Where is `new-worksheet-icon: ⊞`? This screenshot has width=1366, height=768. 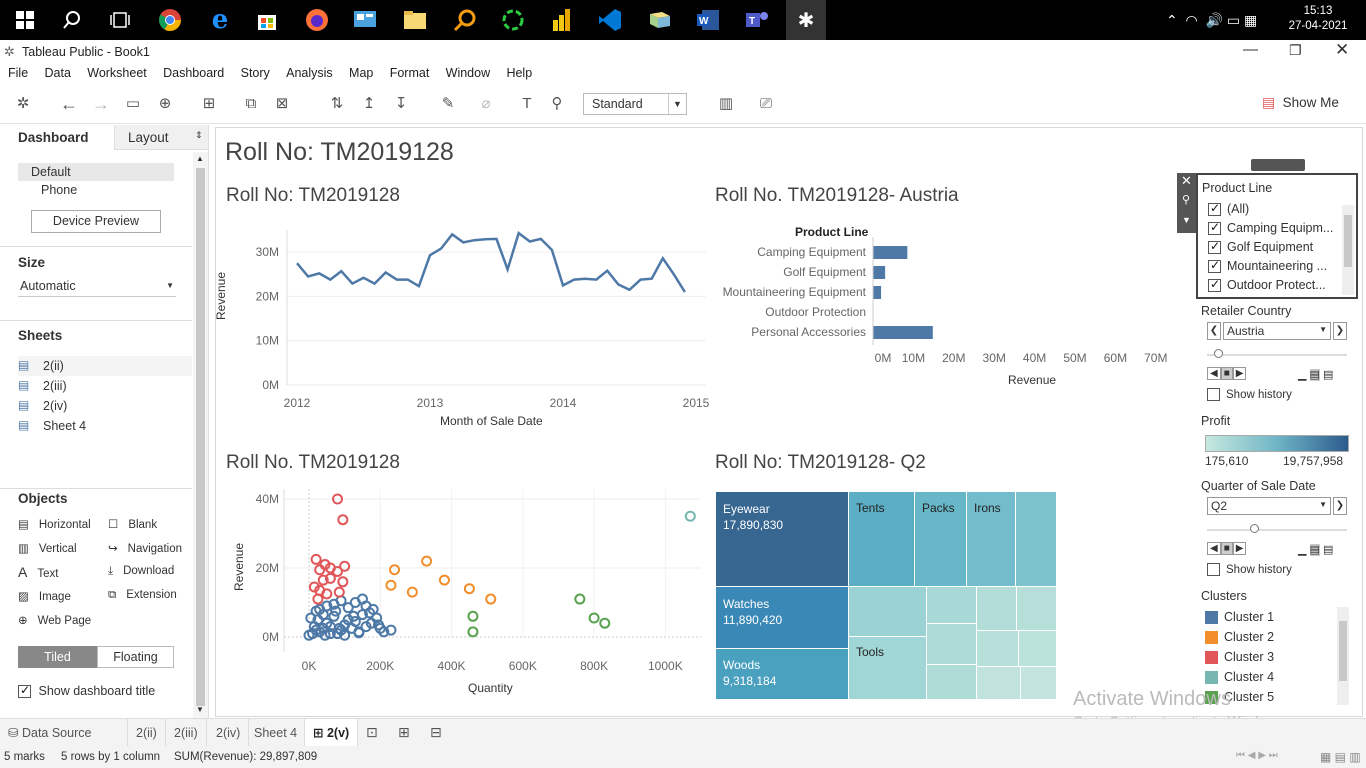 new-worksheet-icon: ⊞ is located at coordinates (209, 104).